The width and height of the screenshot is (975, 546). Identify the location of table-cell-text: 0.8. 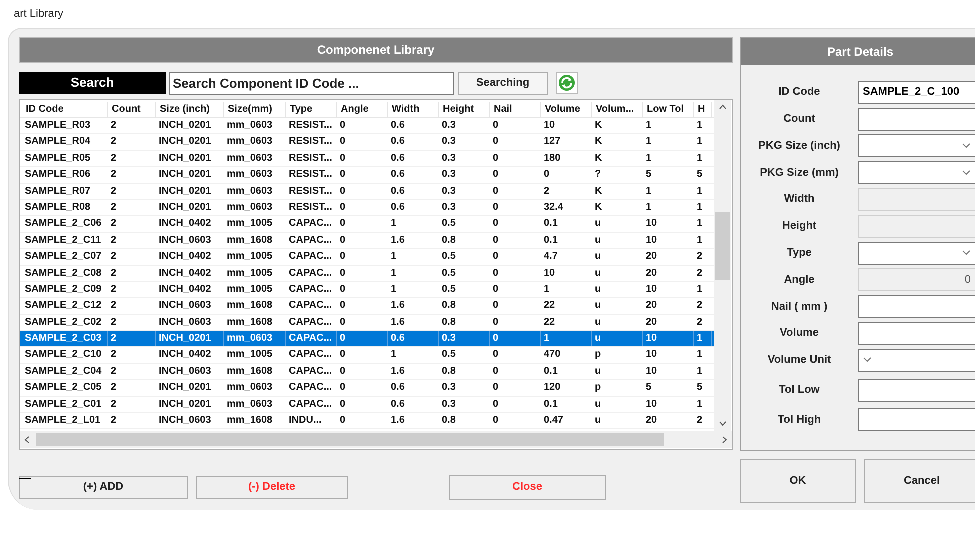
(449, 306).